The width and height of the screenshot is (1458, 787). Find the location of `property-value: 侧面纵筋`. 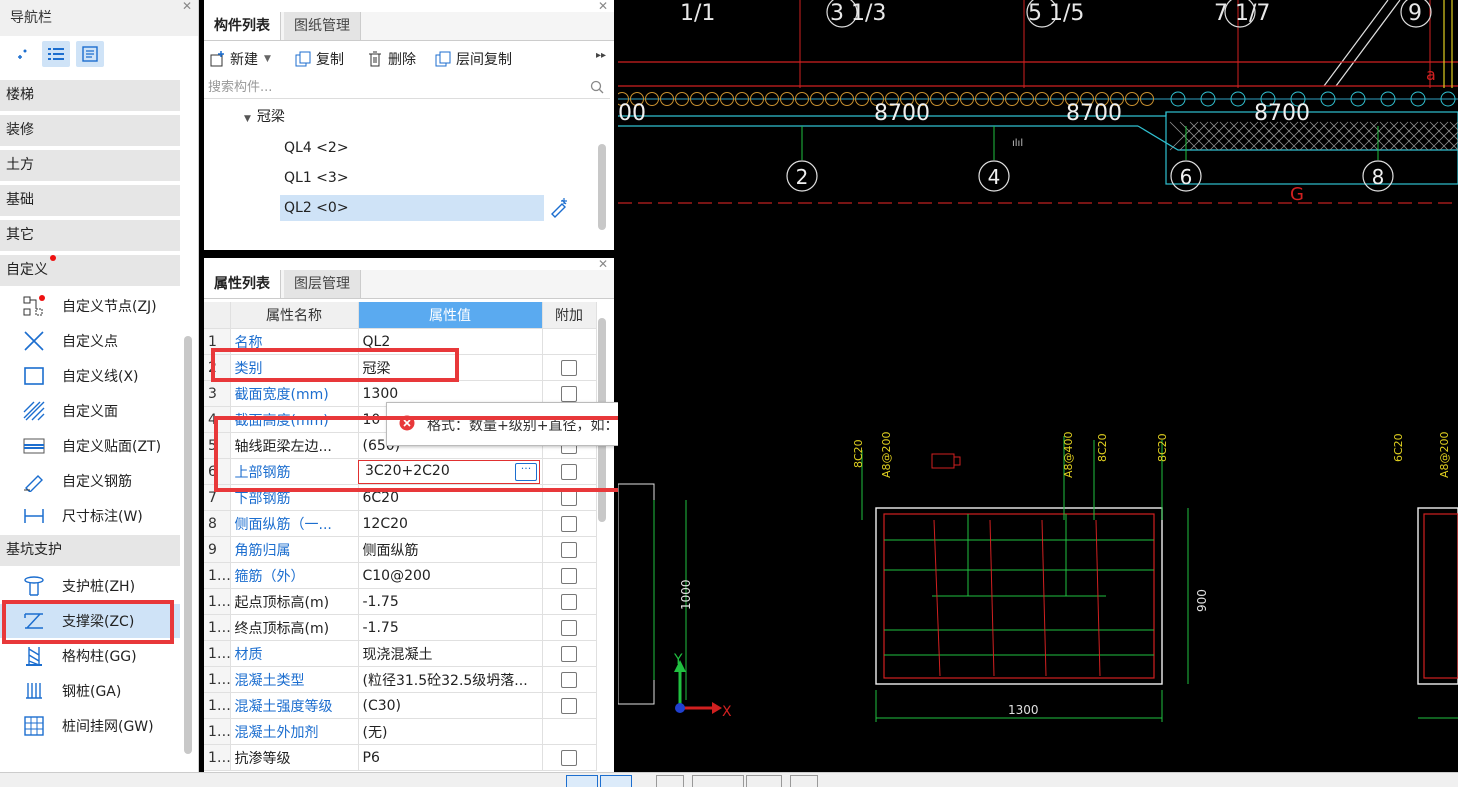

property-value: 侧面纵筋 is located at coordinates (450, 549).